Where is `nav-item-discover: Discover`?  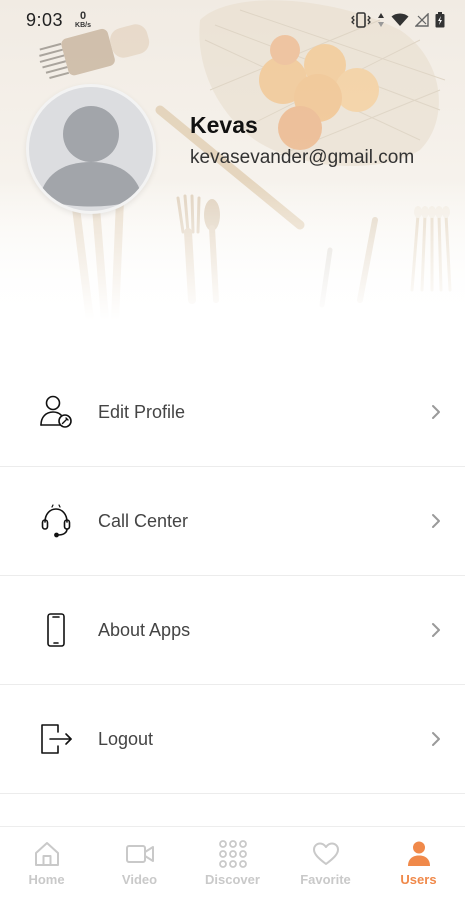
nav-item-discover: Discover is located at coordinates (232, 863).